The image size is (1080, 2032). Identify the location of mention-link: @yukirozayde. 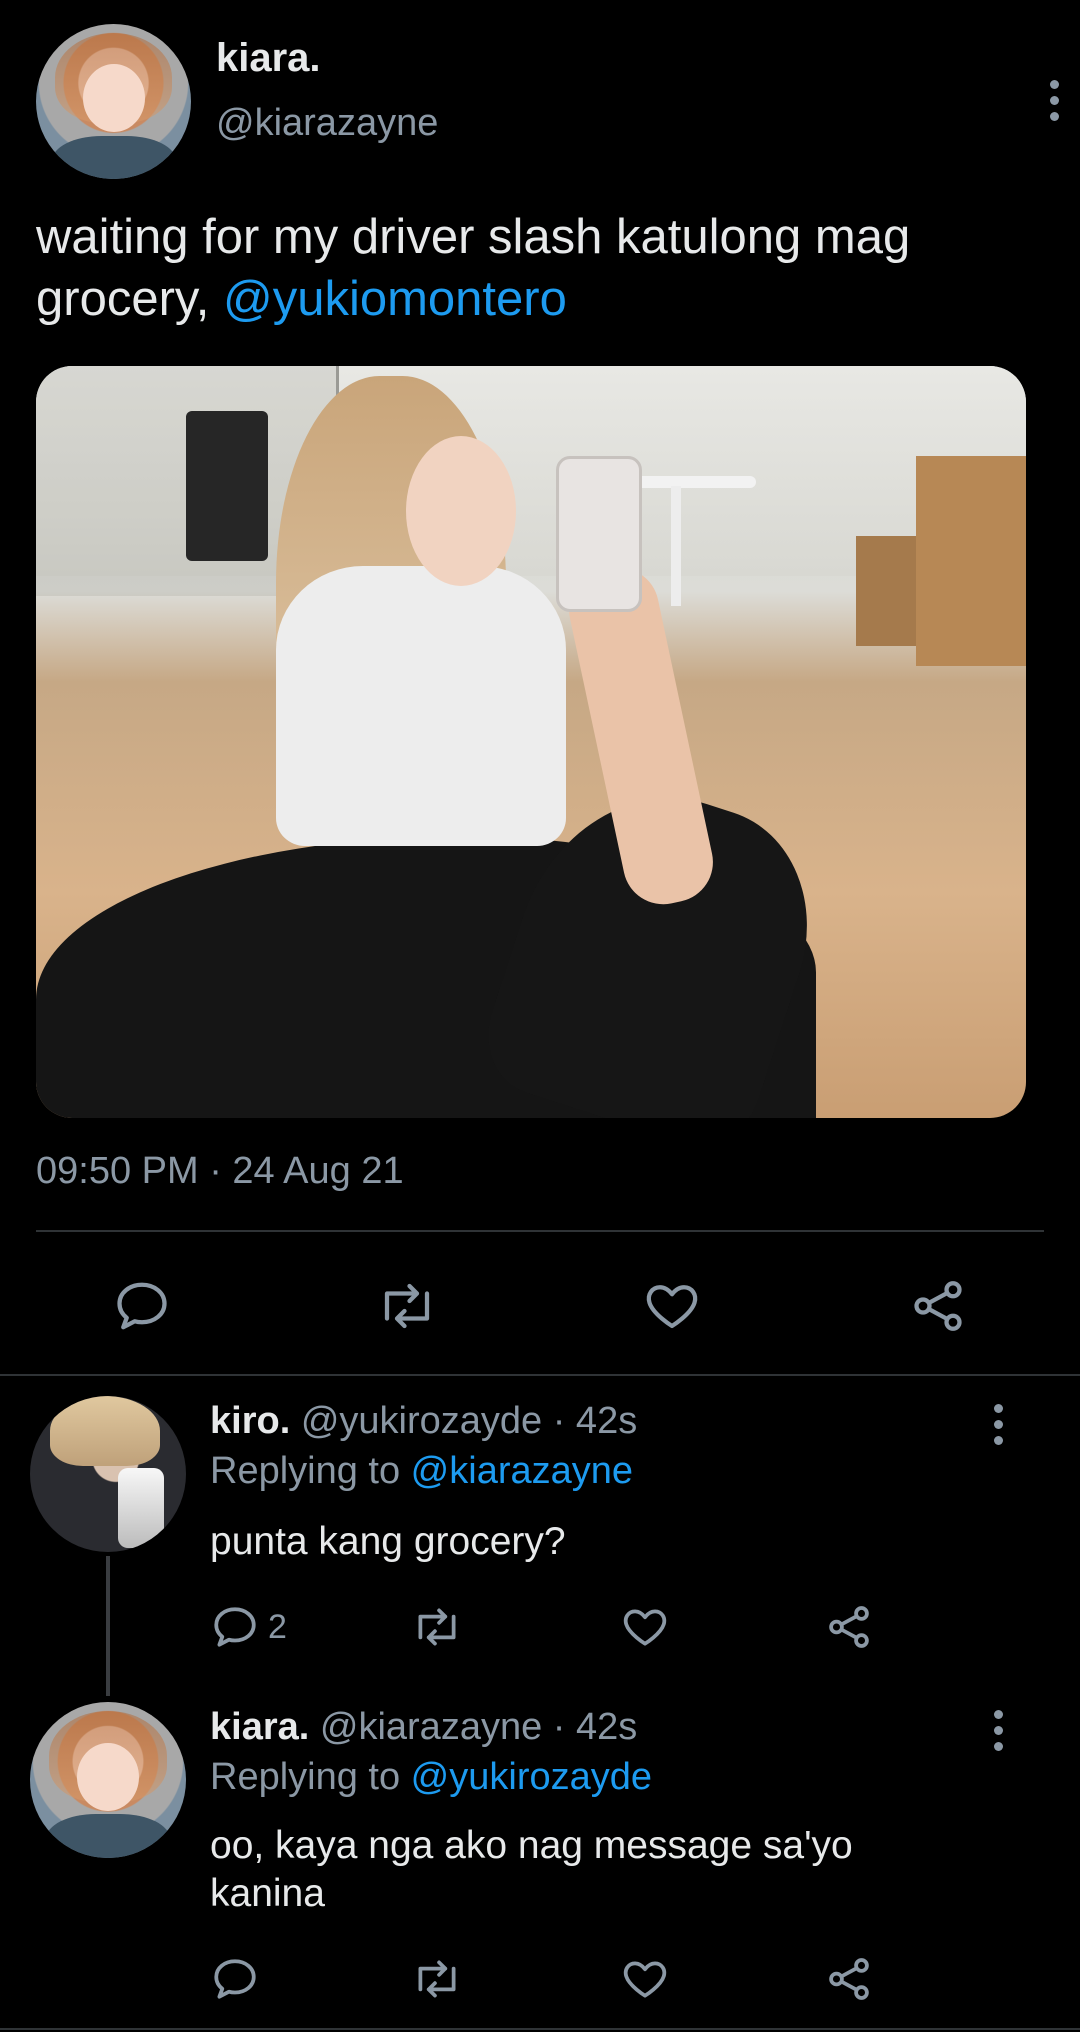
(531, 1777).